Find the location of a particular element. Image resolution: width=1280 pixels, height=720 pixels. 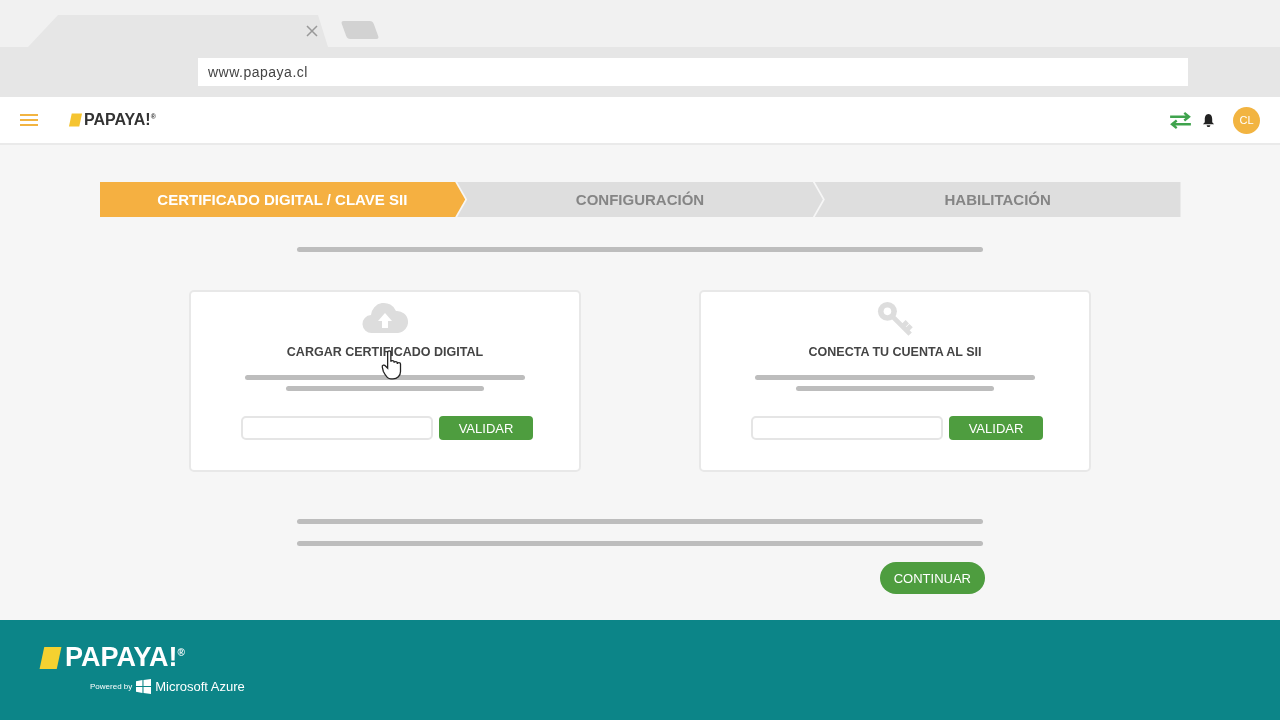

swap-arrows-icon is located at coordinates (1180, 120).